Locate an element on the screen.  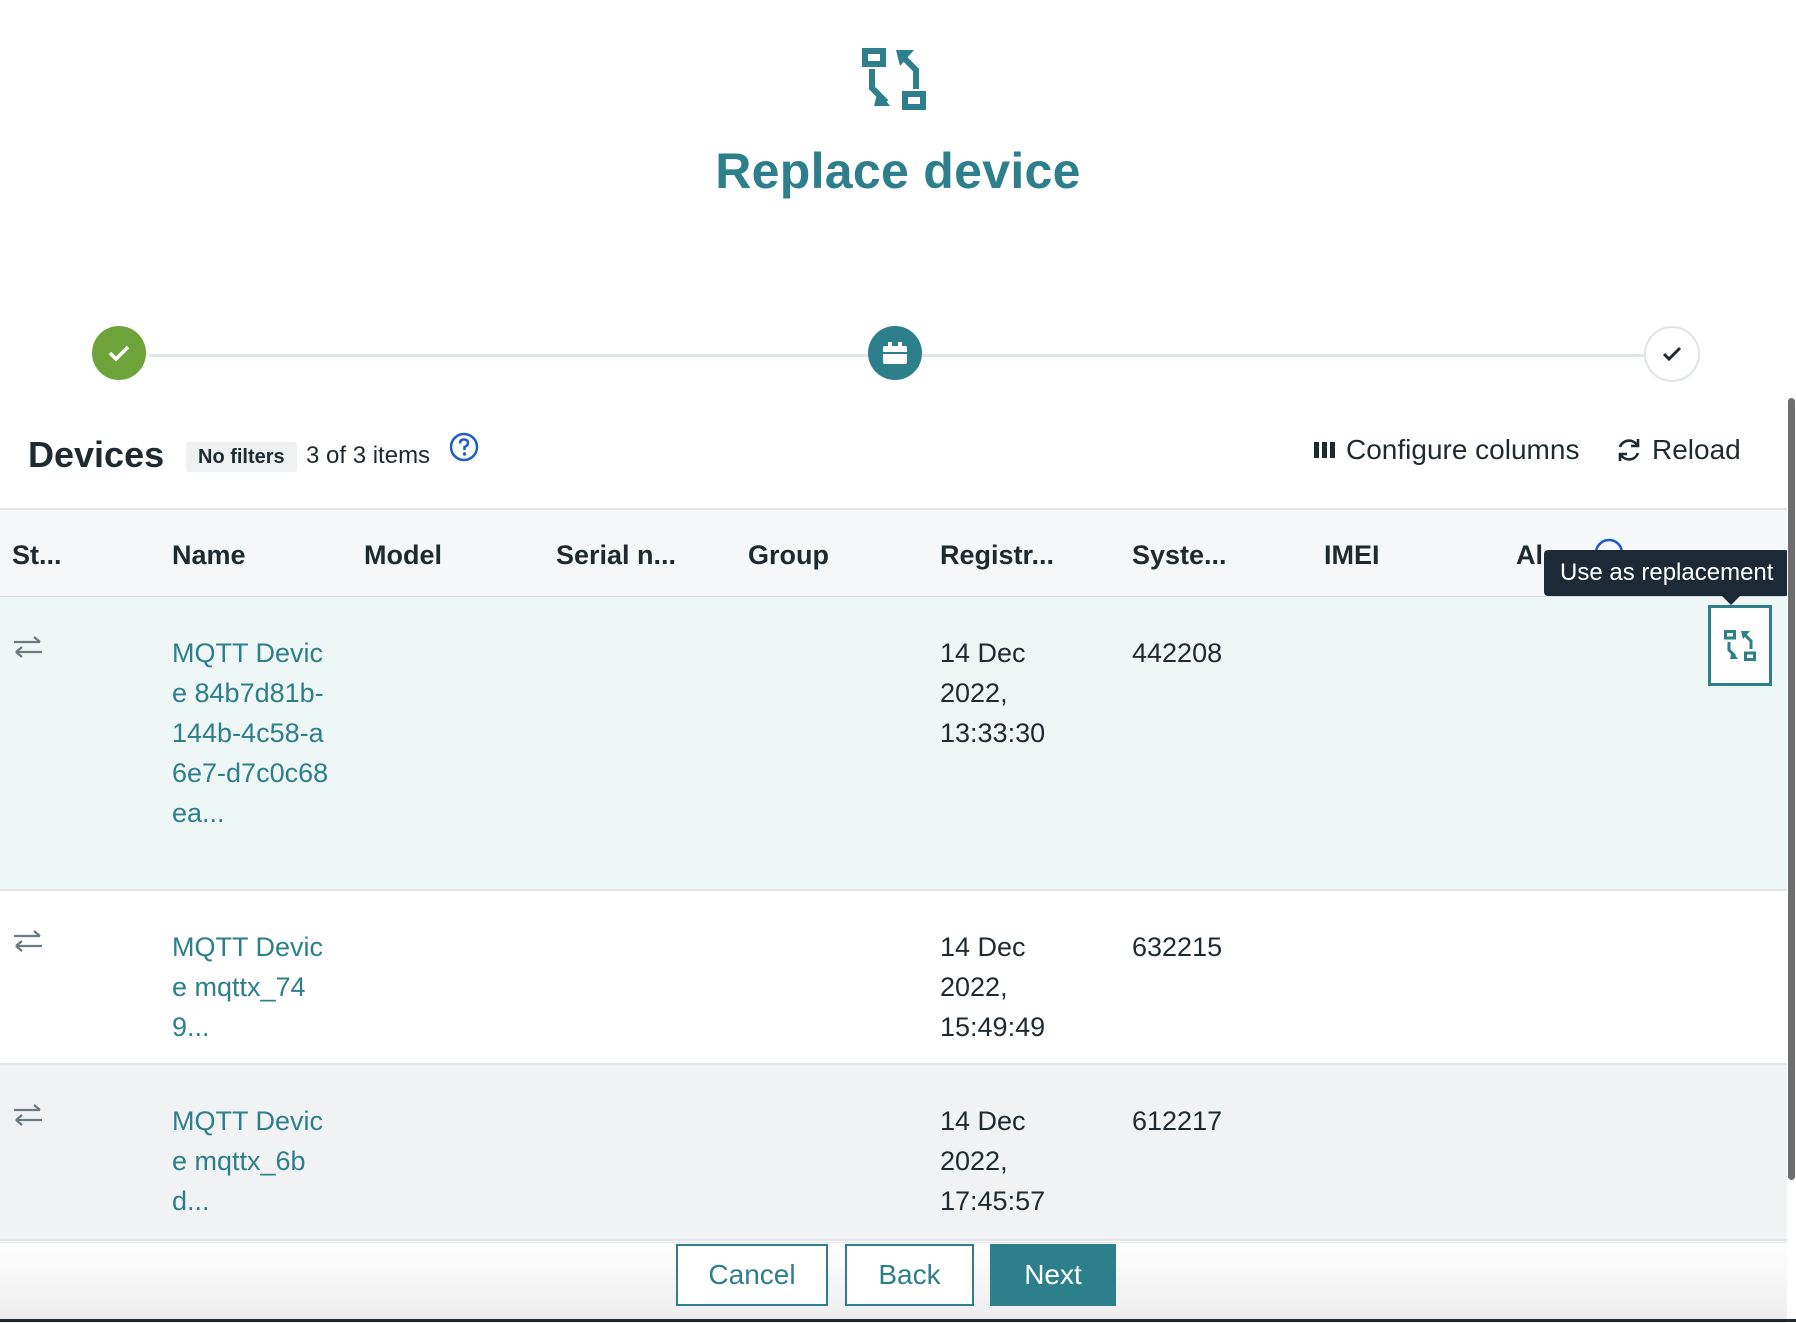
system-id: 632215 is located at coordinates (1177, 947).